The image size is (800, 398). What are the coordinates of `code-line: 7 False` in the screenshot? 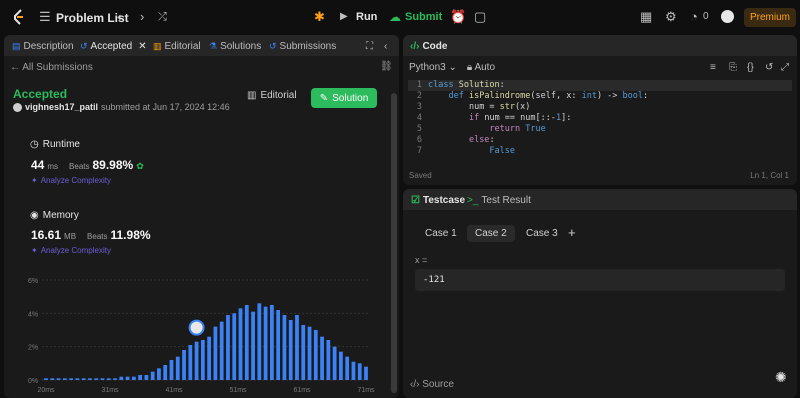 It's located at (600, 151).